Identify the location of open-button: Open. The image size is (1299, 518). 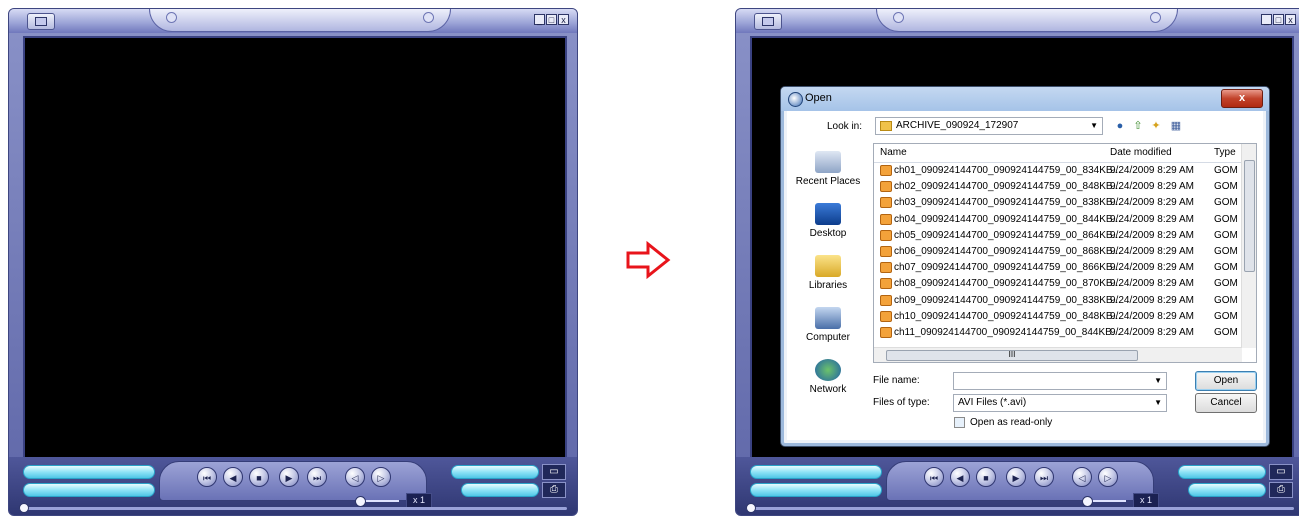
(1226, 381).